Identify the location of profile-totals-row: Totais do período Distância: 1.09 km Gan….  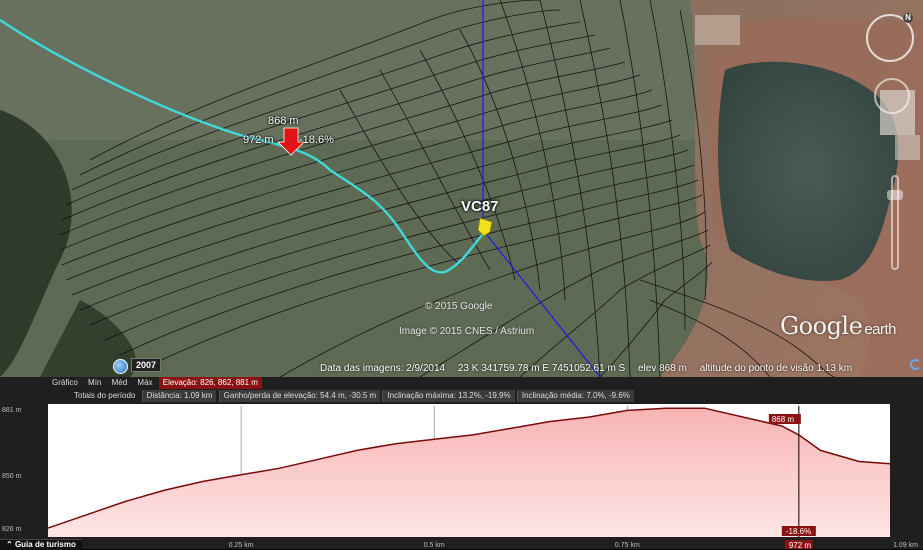
(352, 396).